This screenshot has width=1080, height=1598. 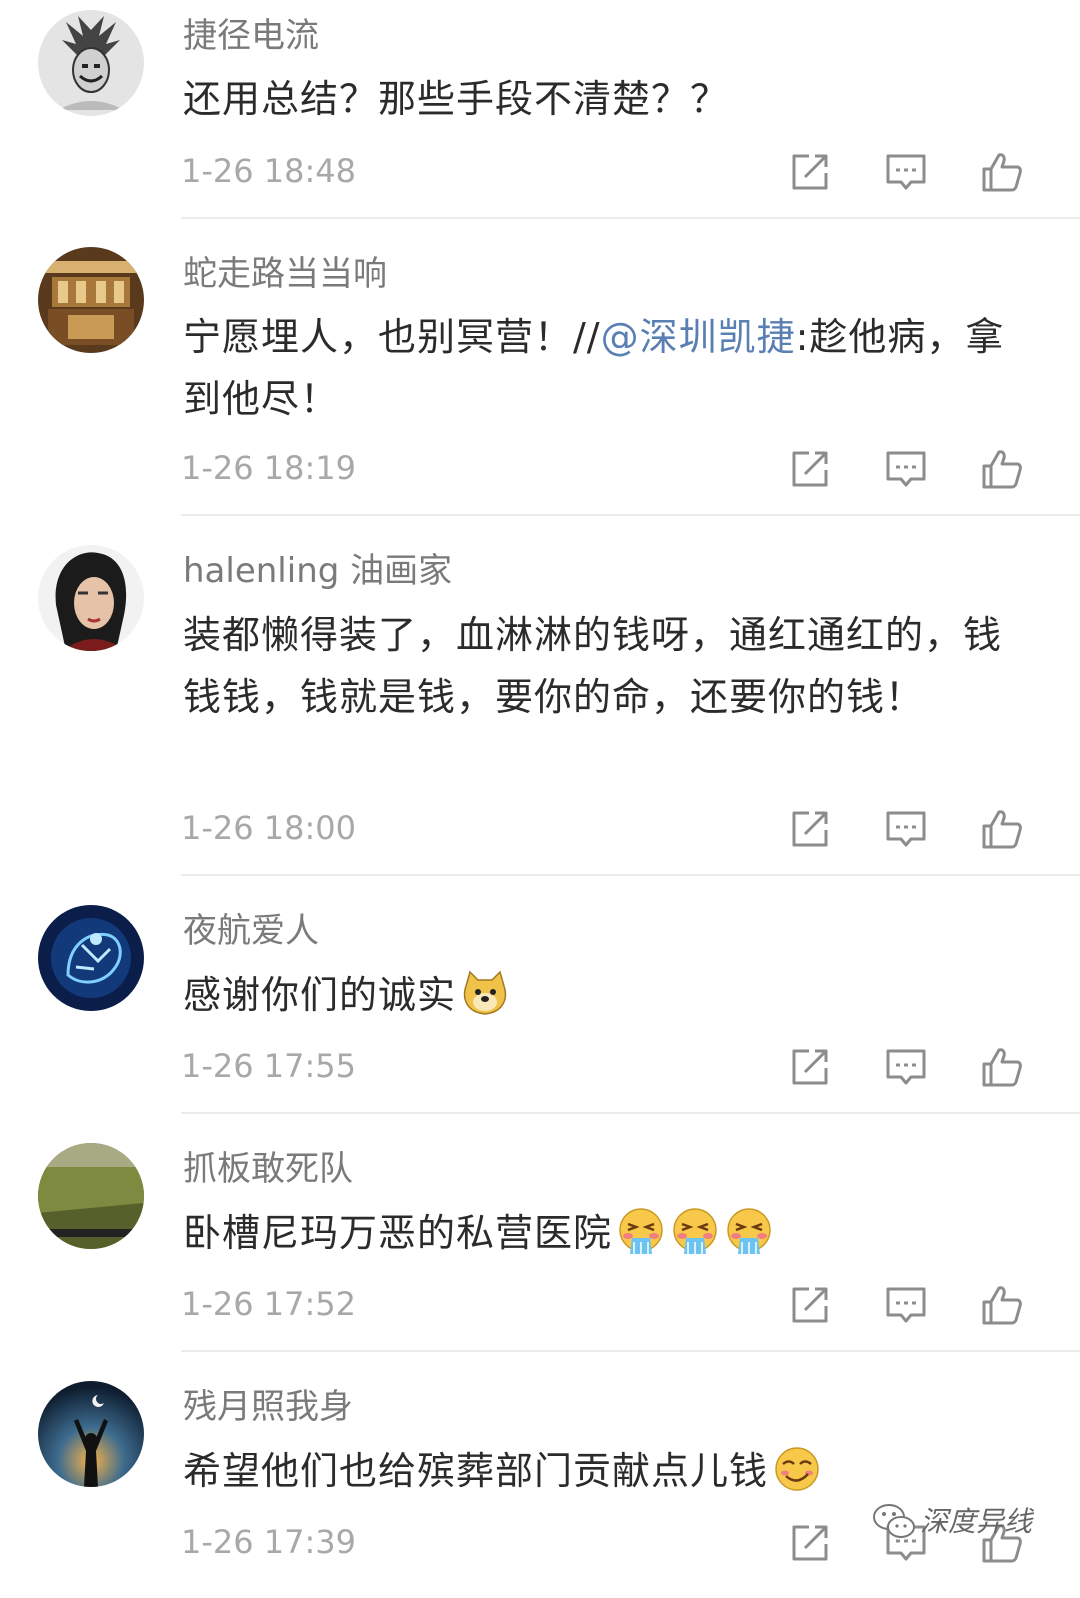 I want to click on comment-item: 捷径电流 还用总结？那些手段不清楚？？ 1-26 18:48, so click(x=540, y=110).